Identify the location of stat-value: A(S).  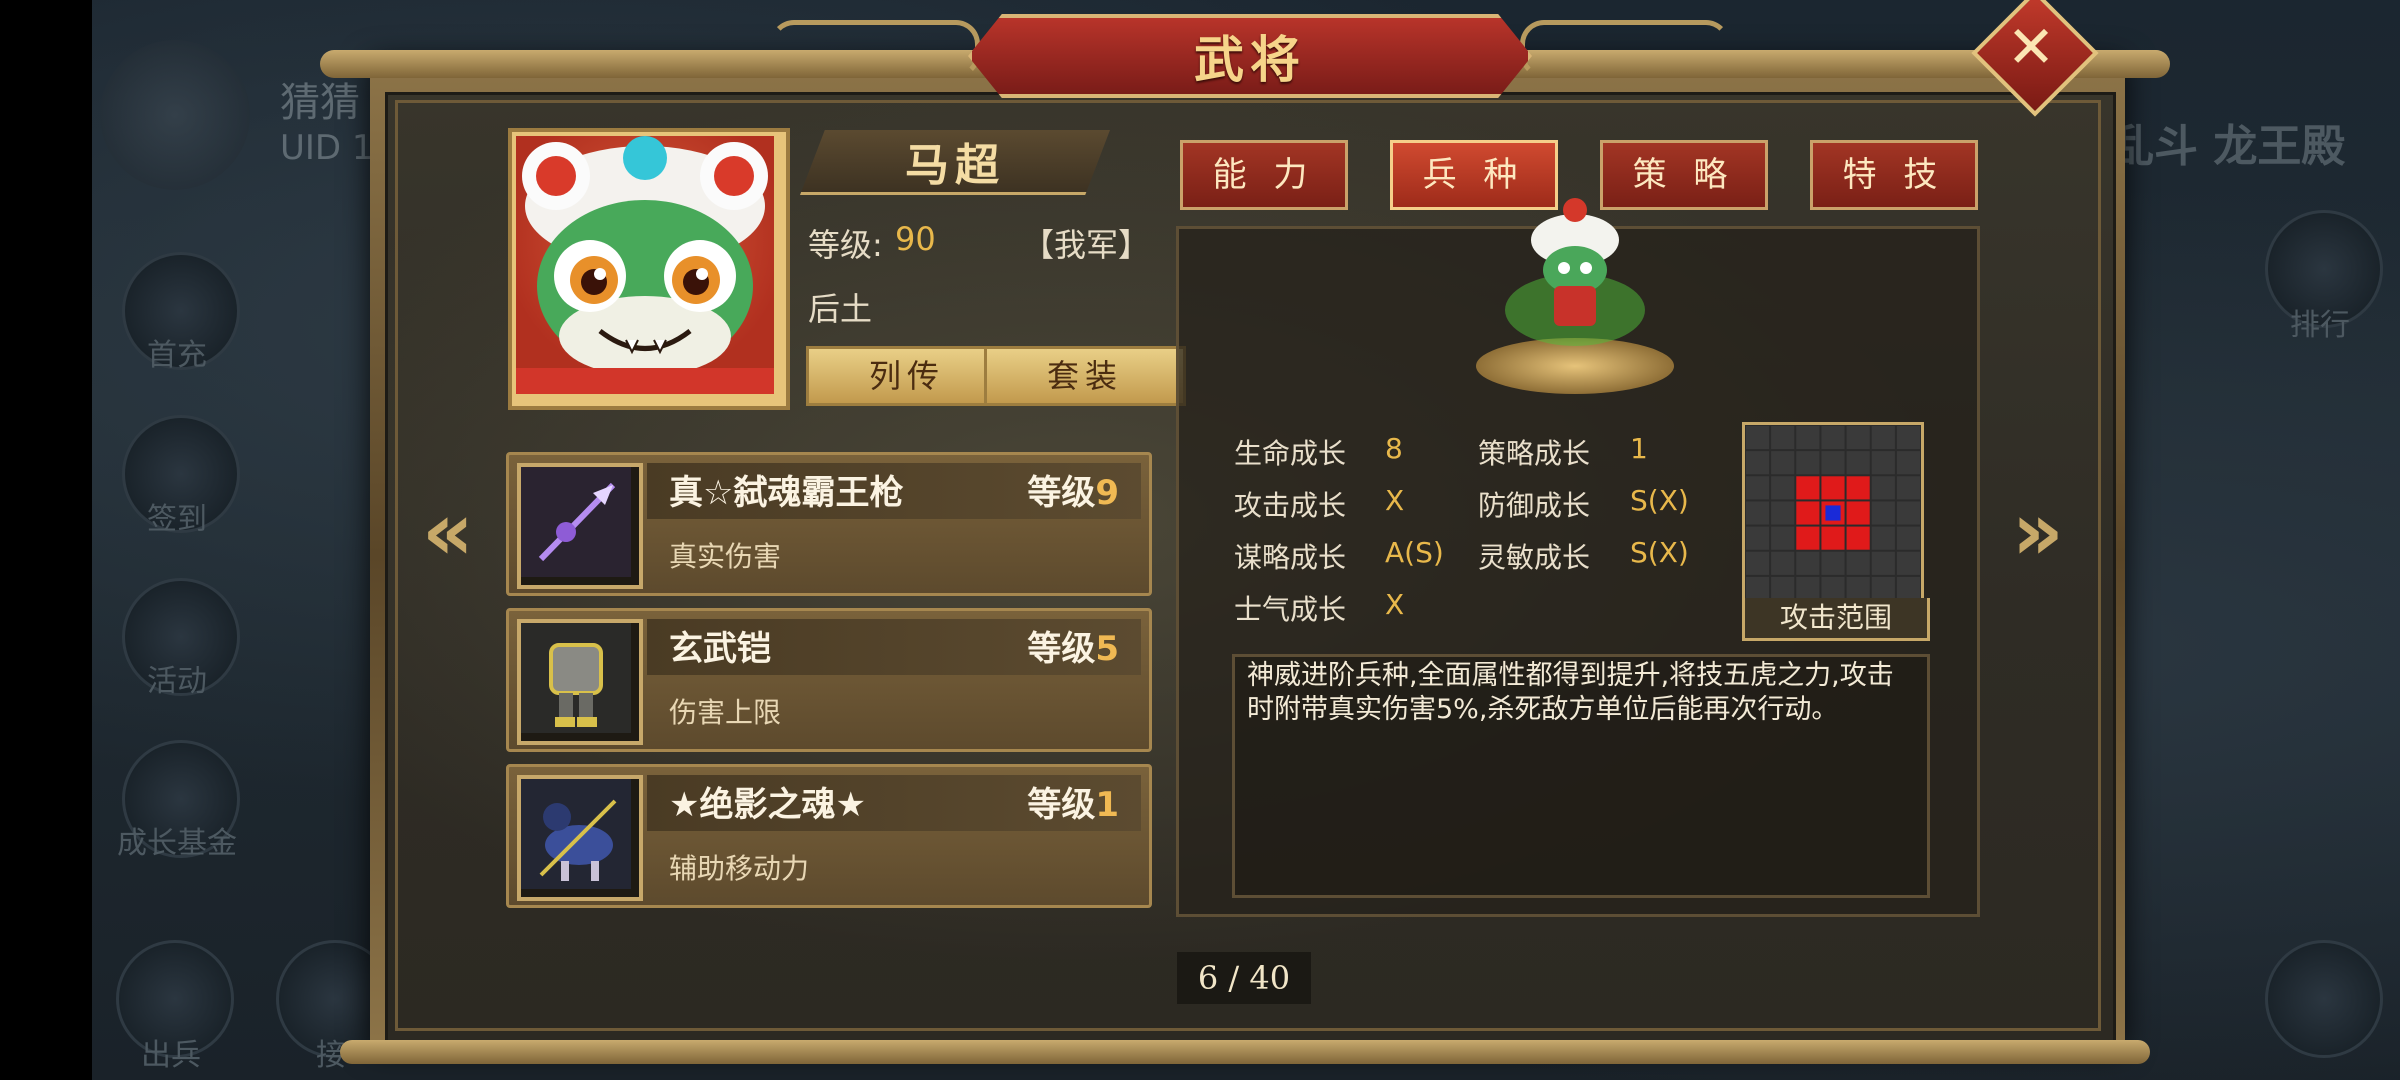
(1414, 552).